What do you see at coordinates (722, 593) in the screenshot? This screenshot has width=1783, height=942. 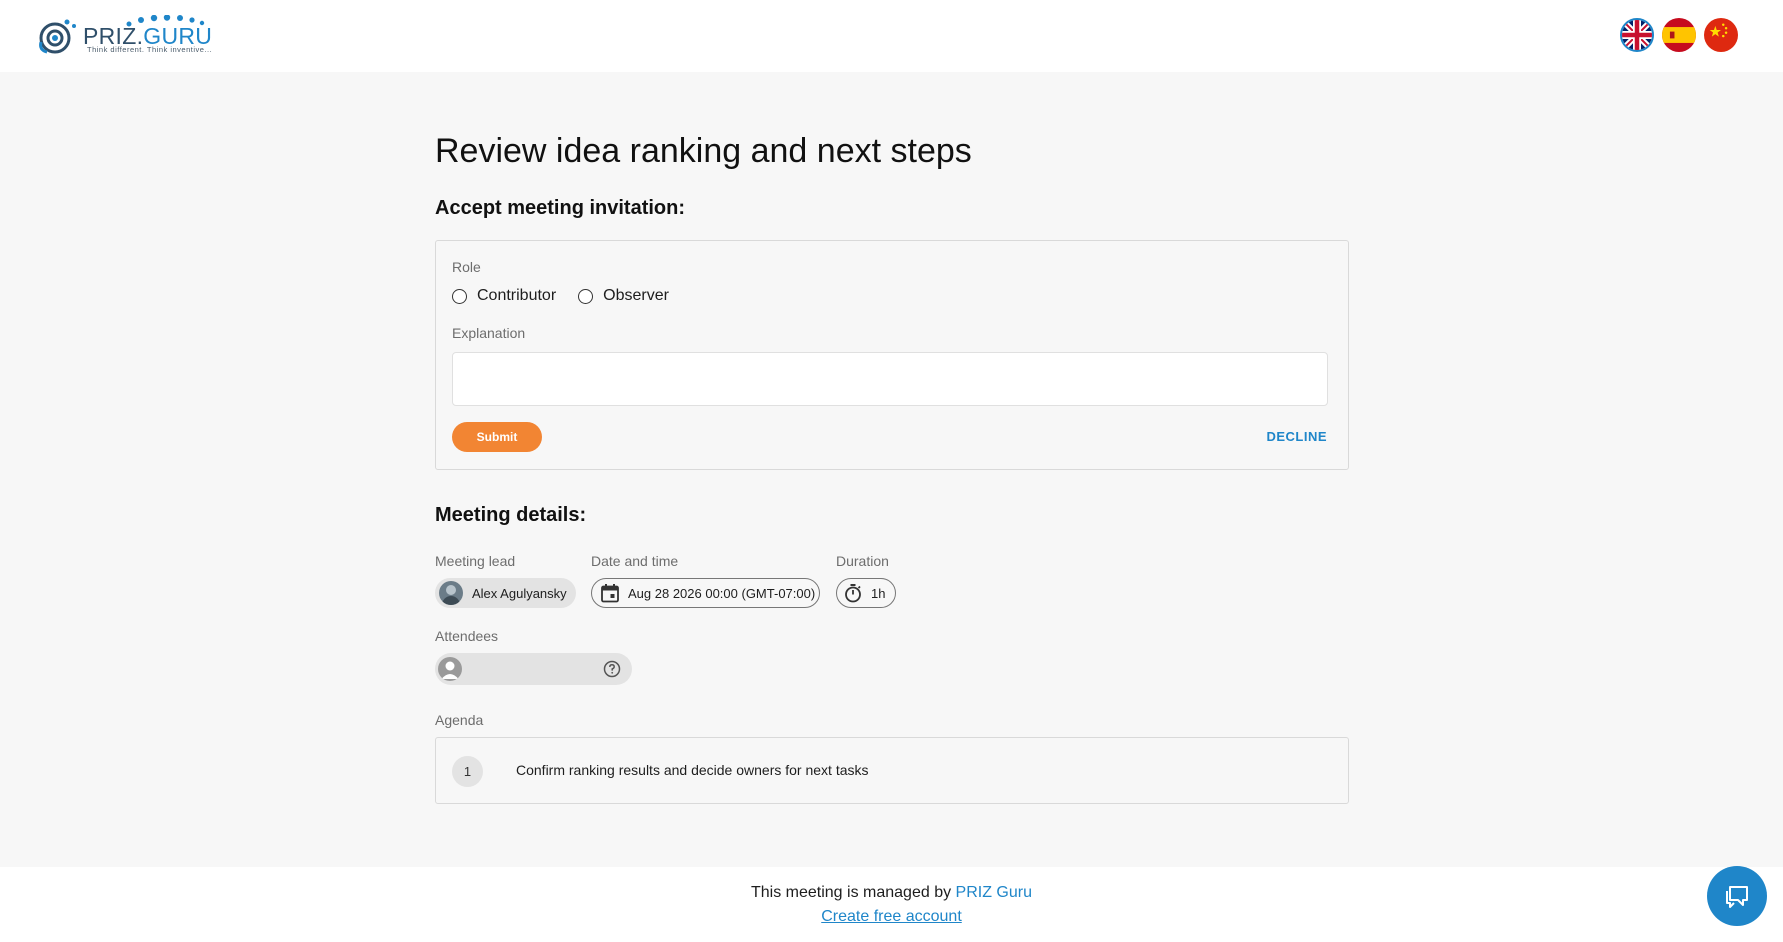 I see `date-time-value: Aug 28 2026 00:00 (GMT-07:00)` at bounding box center [722, 593].